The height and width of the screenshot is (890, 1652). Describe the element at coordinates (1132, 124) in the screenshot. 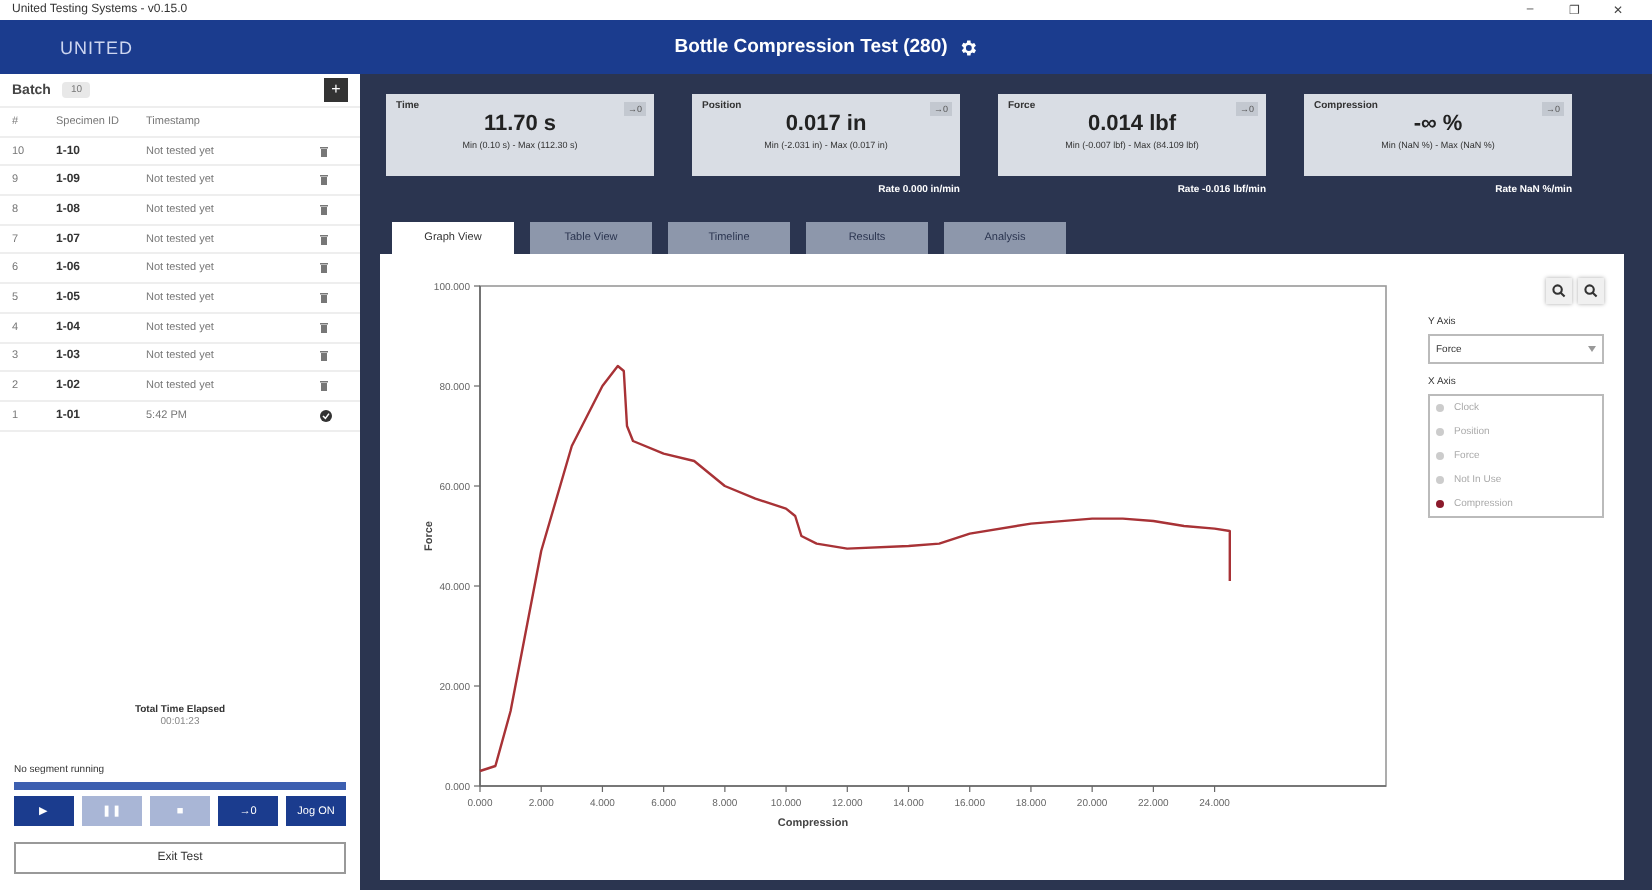

I see `readout-value: 0.014 lbf` at that location.